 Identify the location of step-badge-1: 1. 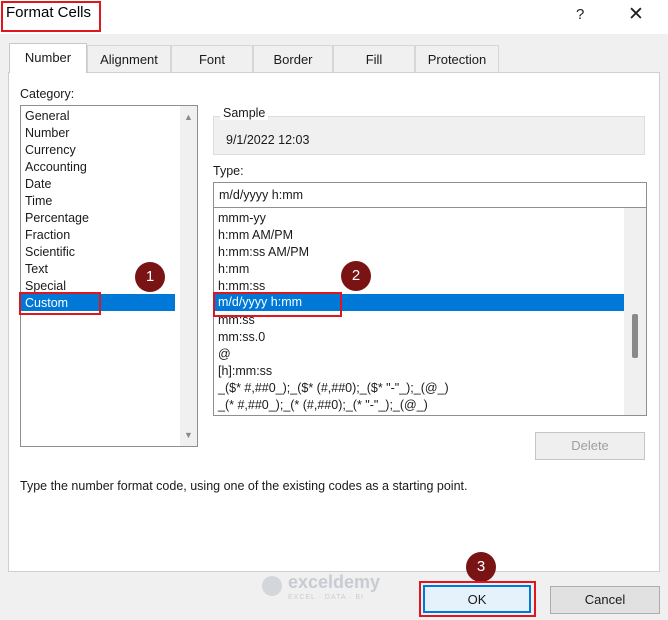
(150, 277).